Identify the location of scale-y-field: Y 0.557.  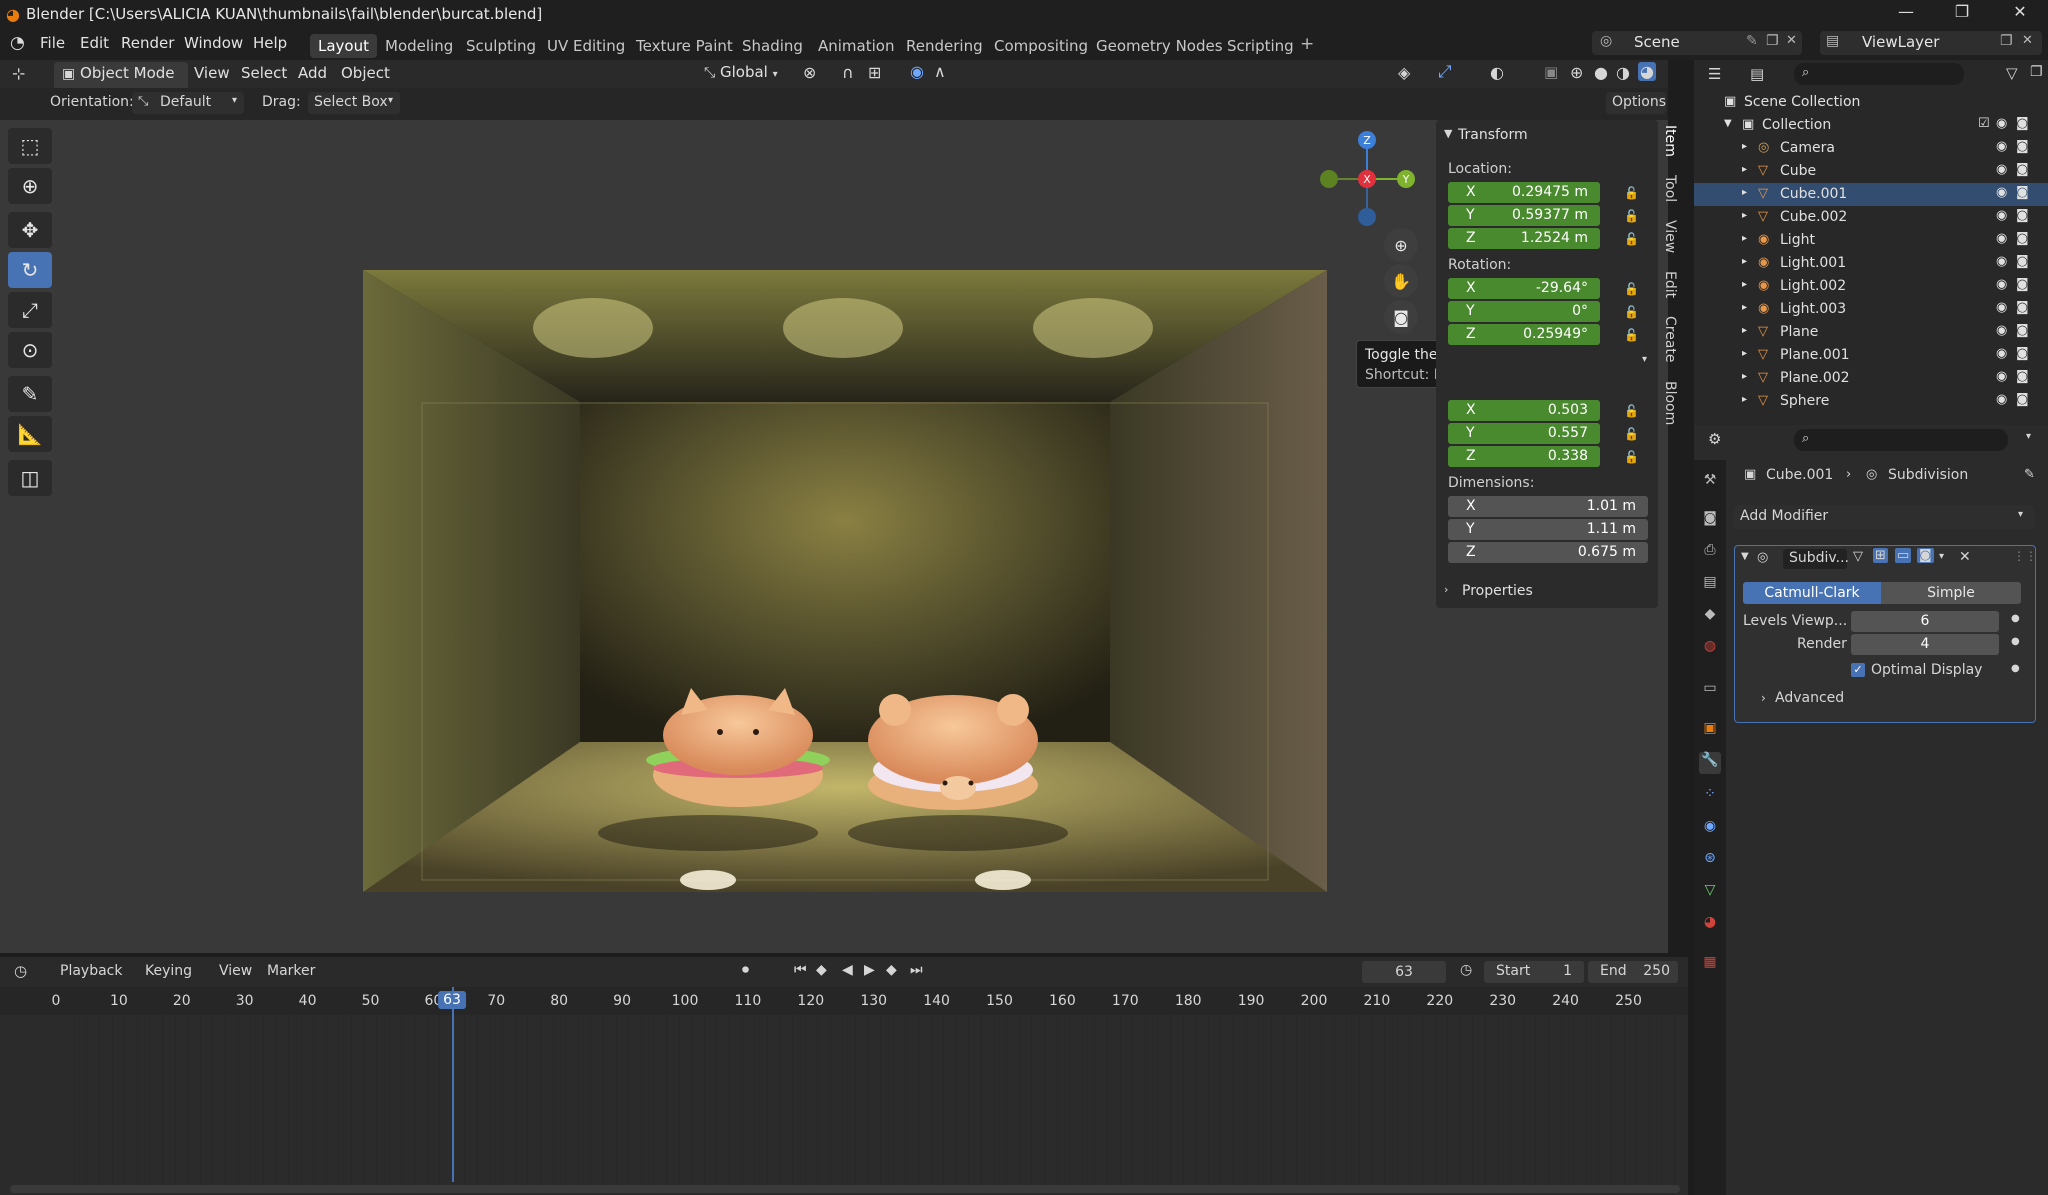
(1524, 433).